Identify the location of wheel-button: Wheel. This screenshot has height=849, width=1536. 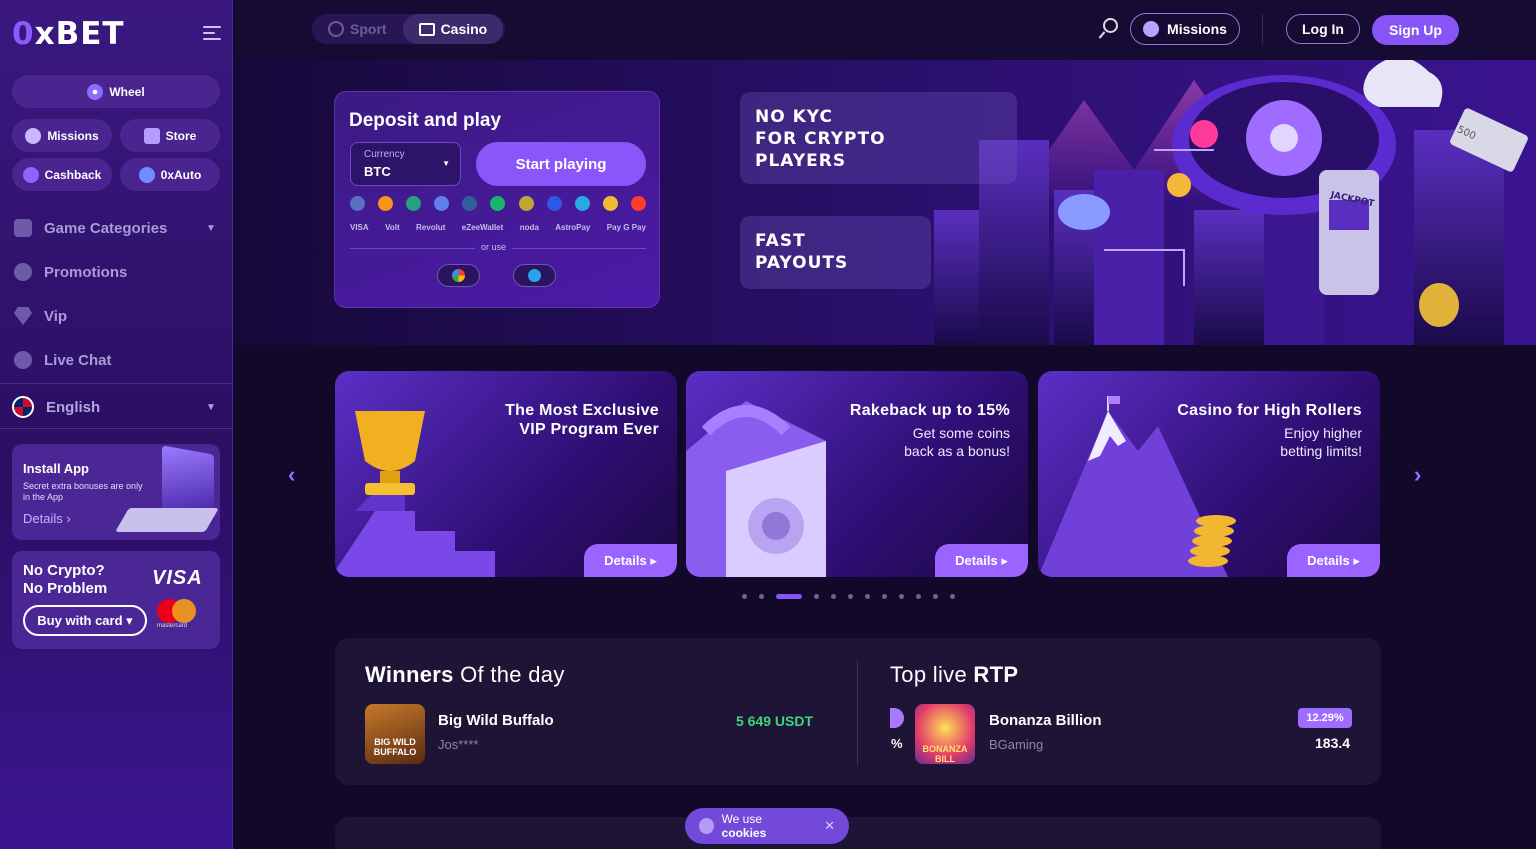
(116, 91).